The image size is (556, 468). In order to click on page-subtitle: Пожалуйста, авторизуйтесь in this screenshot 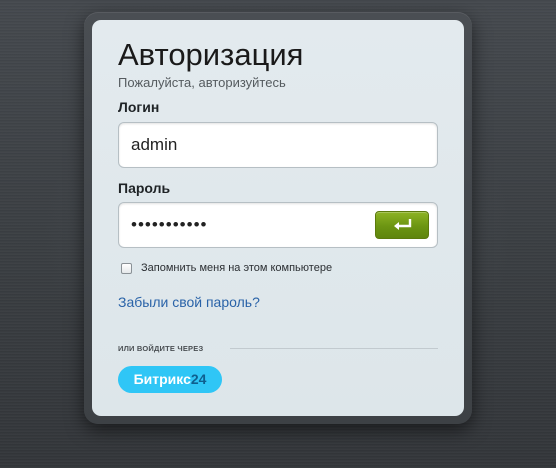, I will do `click(202, 82)`.